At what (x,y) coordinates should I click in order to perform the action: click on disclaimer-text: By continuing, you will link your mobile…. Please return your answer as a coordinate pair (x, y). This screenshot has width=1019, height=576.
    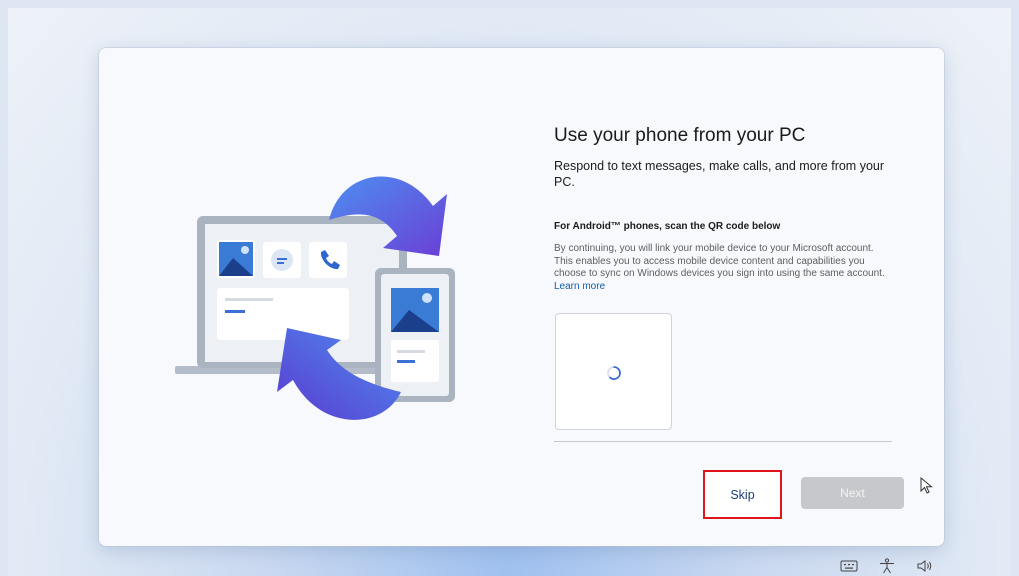
    Looking at the image, I should click on (724, 268).